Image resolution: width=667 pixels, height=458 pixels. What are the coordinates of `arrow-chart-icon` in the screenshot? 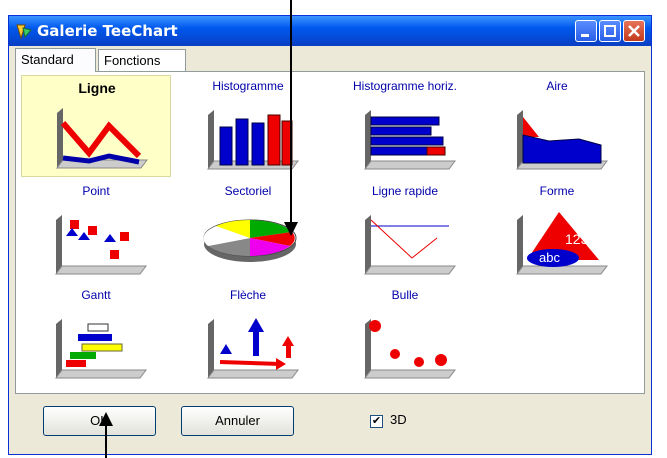 It's located at (253, 348).